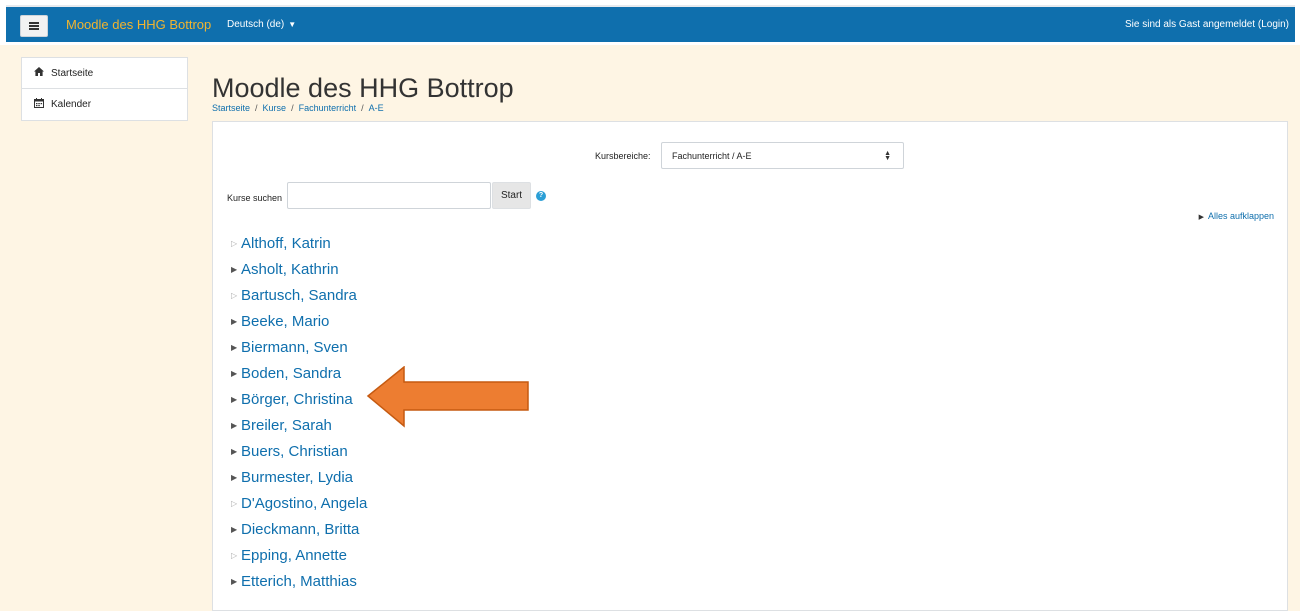 The image size is (1300, 611). I want to click on site-brand-link: Moodle des HHG Bottrop, so click(138, 24).